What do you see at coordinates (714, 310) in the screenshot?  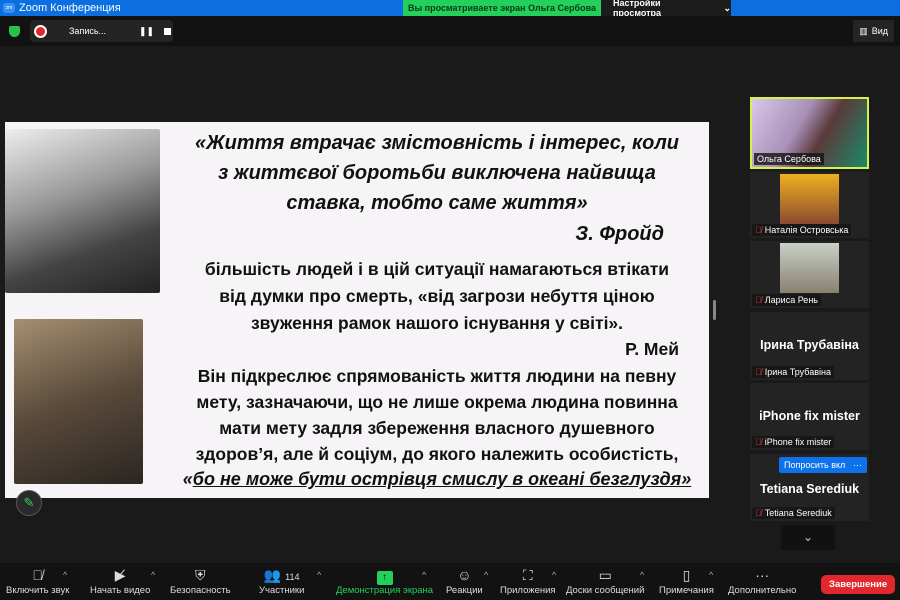 I see `panel-resize-handle` at bounding box center [714, 310].